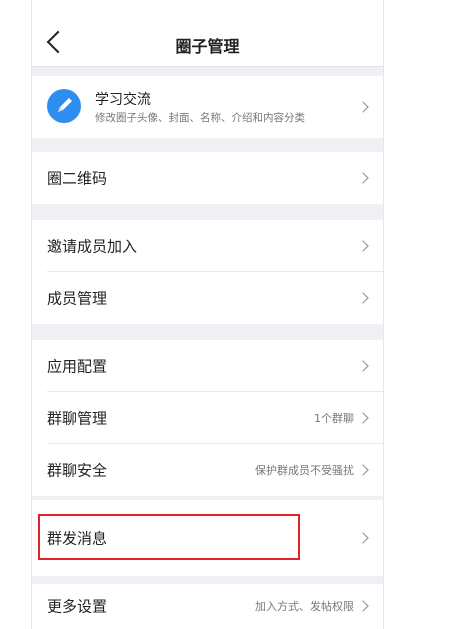  I want to click on pencil-icon, so click(65, 105).